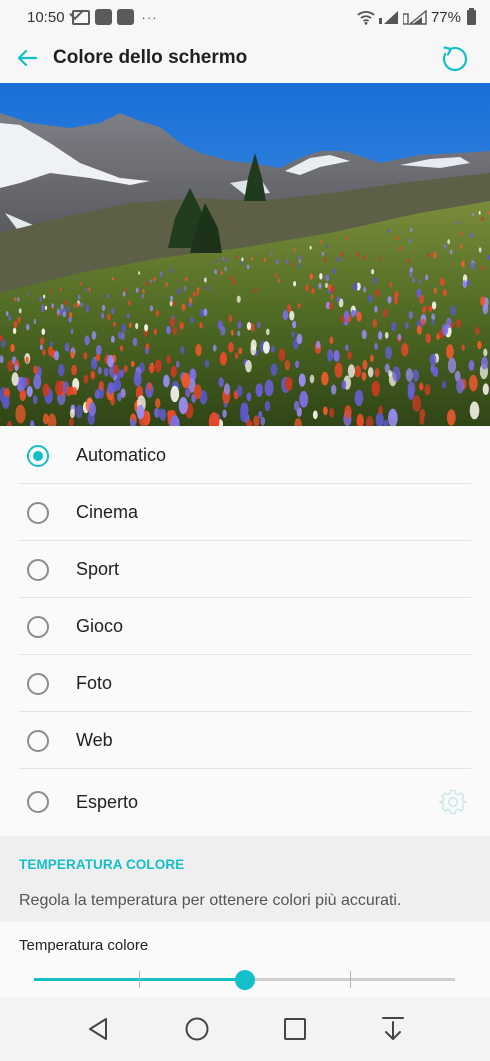 The height and width of the screenshot is (1061, 490). I want to click on nav-recents-button, so click(295, 1029).